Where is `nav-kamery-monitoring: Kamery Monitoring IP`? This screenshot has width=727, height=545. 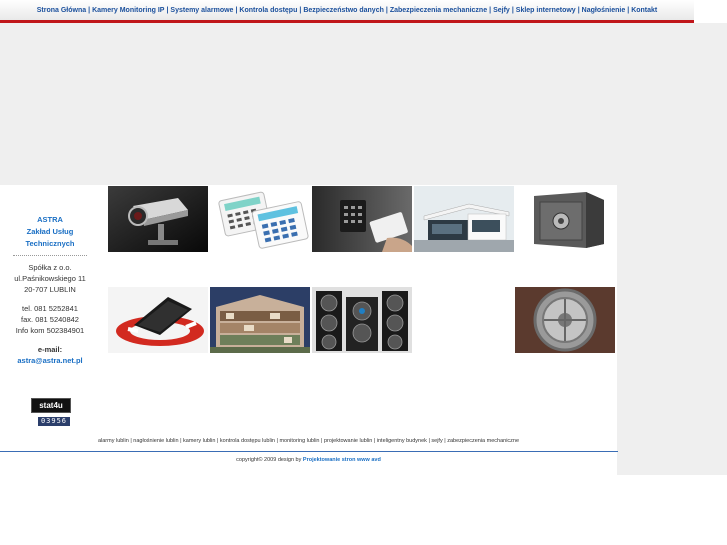 nav-kamery-monitoring: Kamery Monitoring IP is located at coordinates (128, 10).